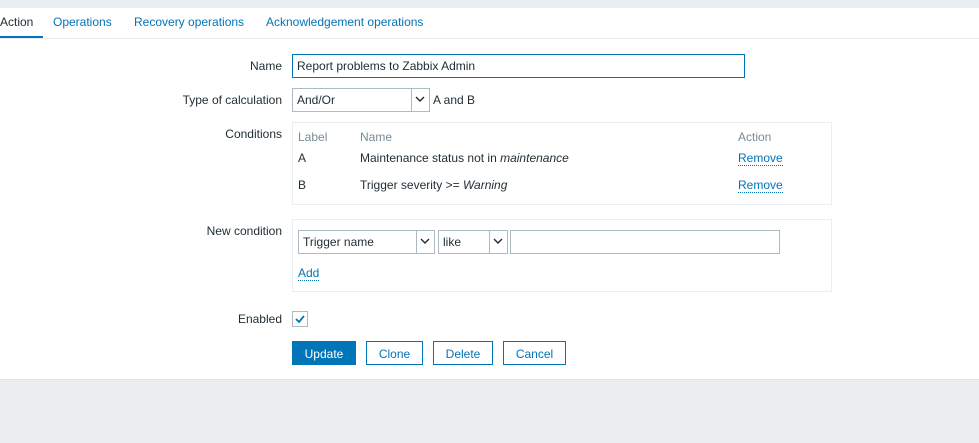 This screenshot has width=979, height=443. I want to click on new-condition-box: Trigger name like Add, so click(562, 255).